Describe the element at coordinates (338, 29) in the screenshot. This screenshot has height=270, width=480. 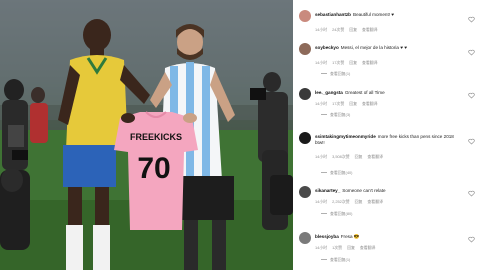
I see `comment-likes: 24次赞` at that location.